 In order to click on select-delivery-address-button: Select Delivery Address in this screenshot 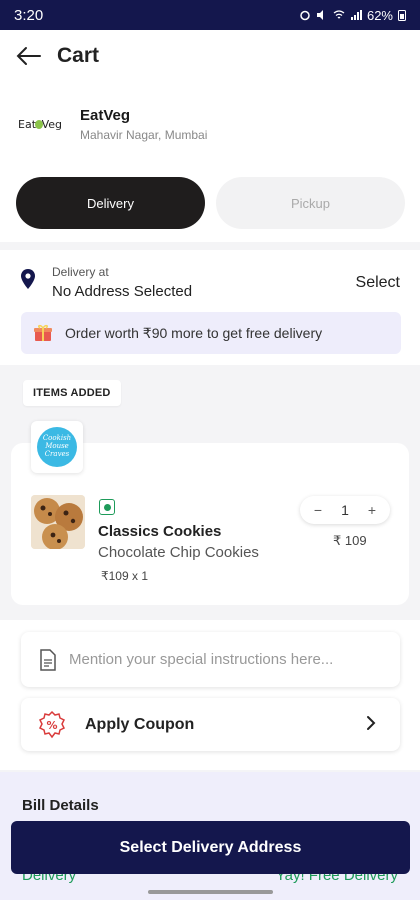, I will do `click(210, 847)`.